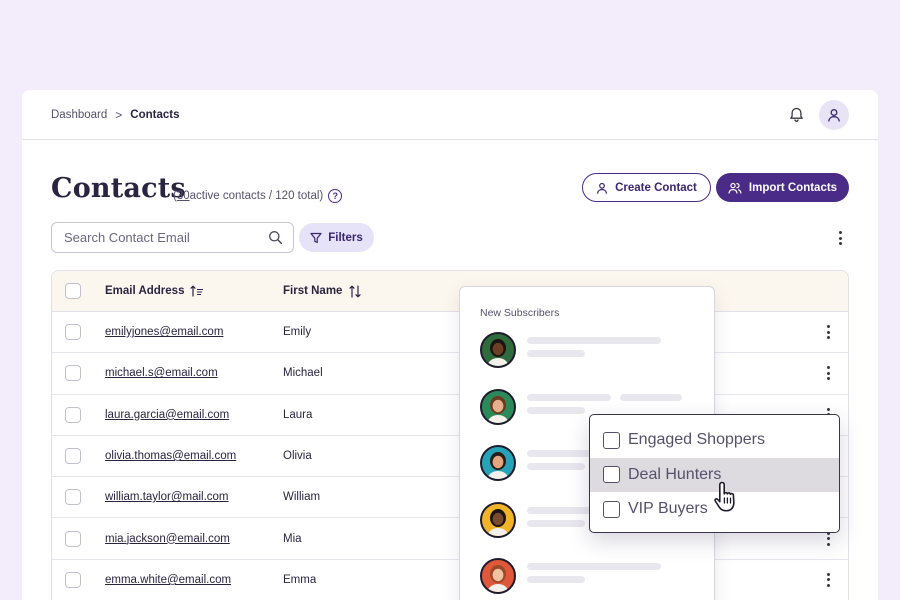  What do you see at coordinates (275, 237) in the screenshot?
I see `search-icon` at bounding box center [275, 237].